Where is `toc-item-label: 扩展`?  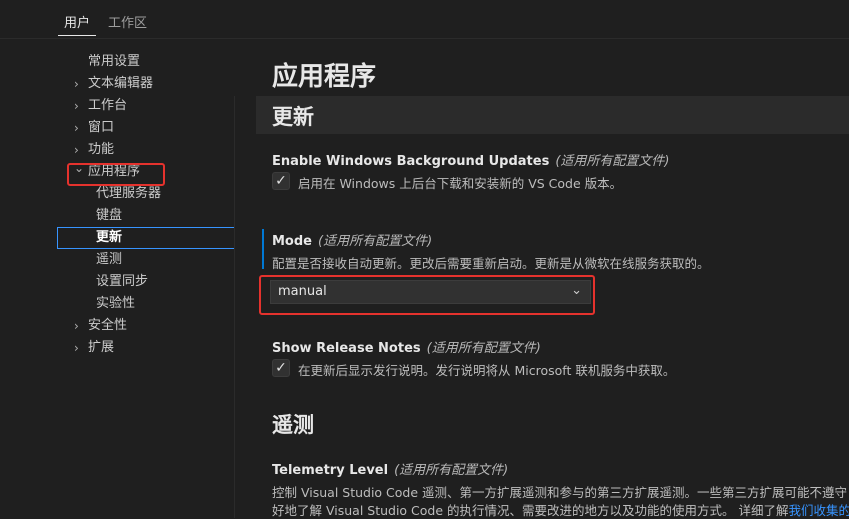
toc-item-label: 扩展 is located at coordinates (101, 348).